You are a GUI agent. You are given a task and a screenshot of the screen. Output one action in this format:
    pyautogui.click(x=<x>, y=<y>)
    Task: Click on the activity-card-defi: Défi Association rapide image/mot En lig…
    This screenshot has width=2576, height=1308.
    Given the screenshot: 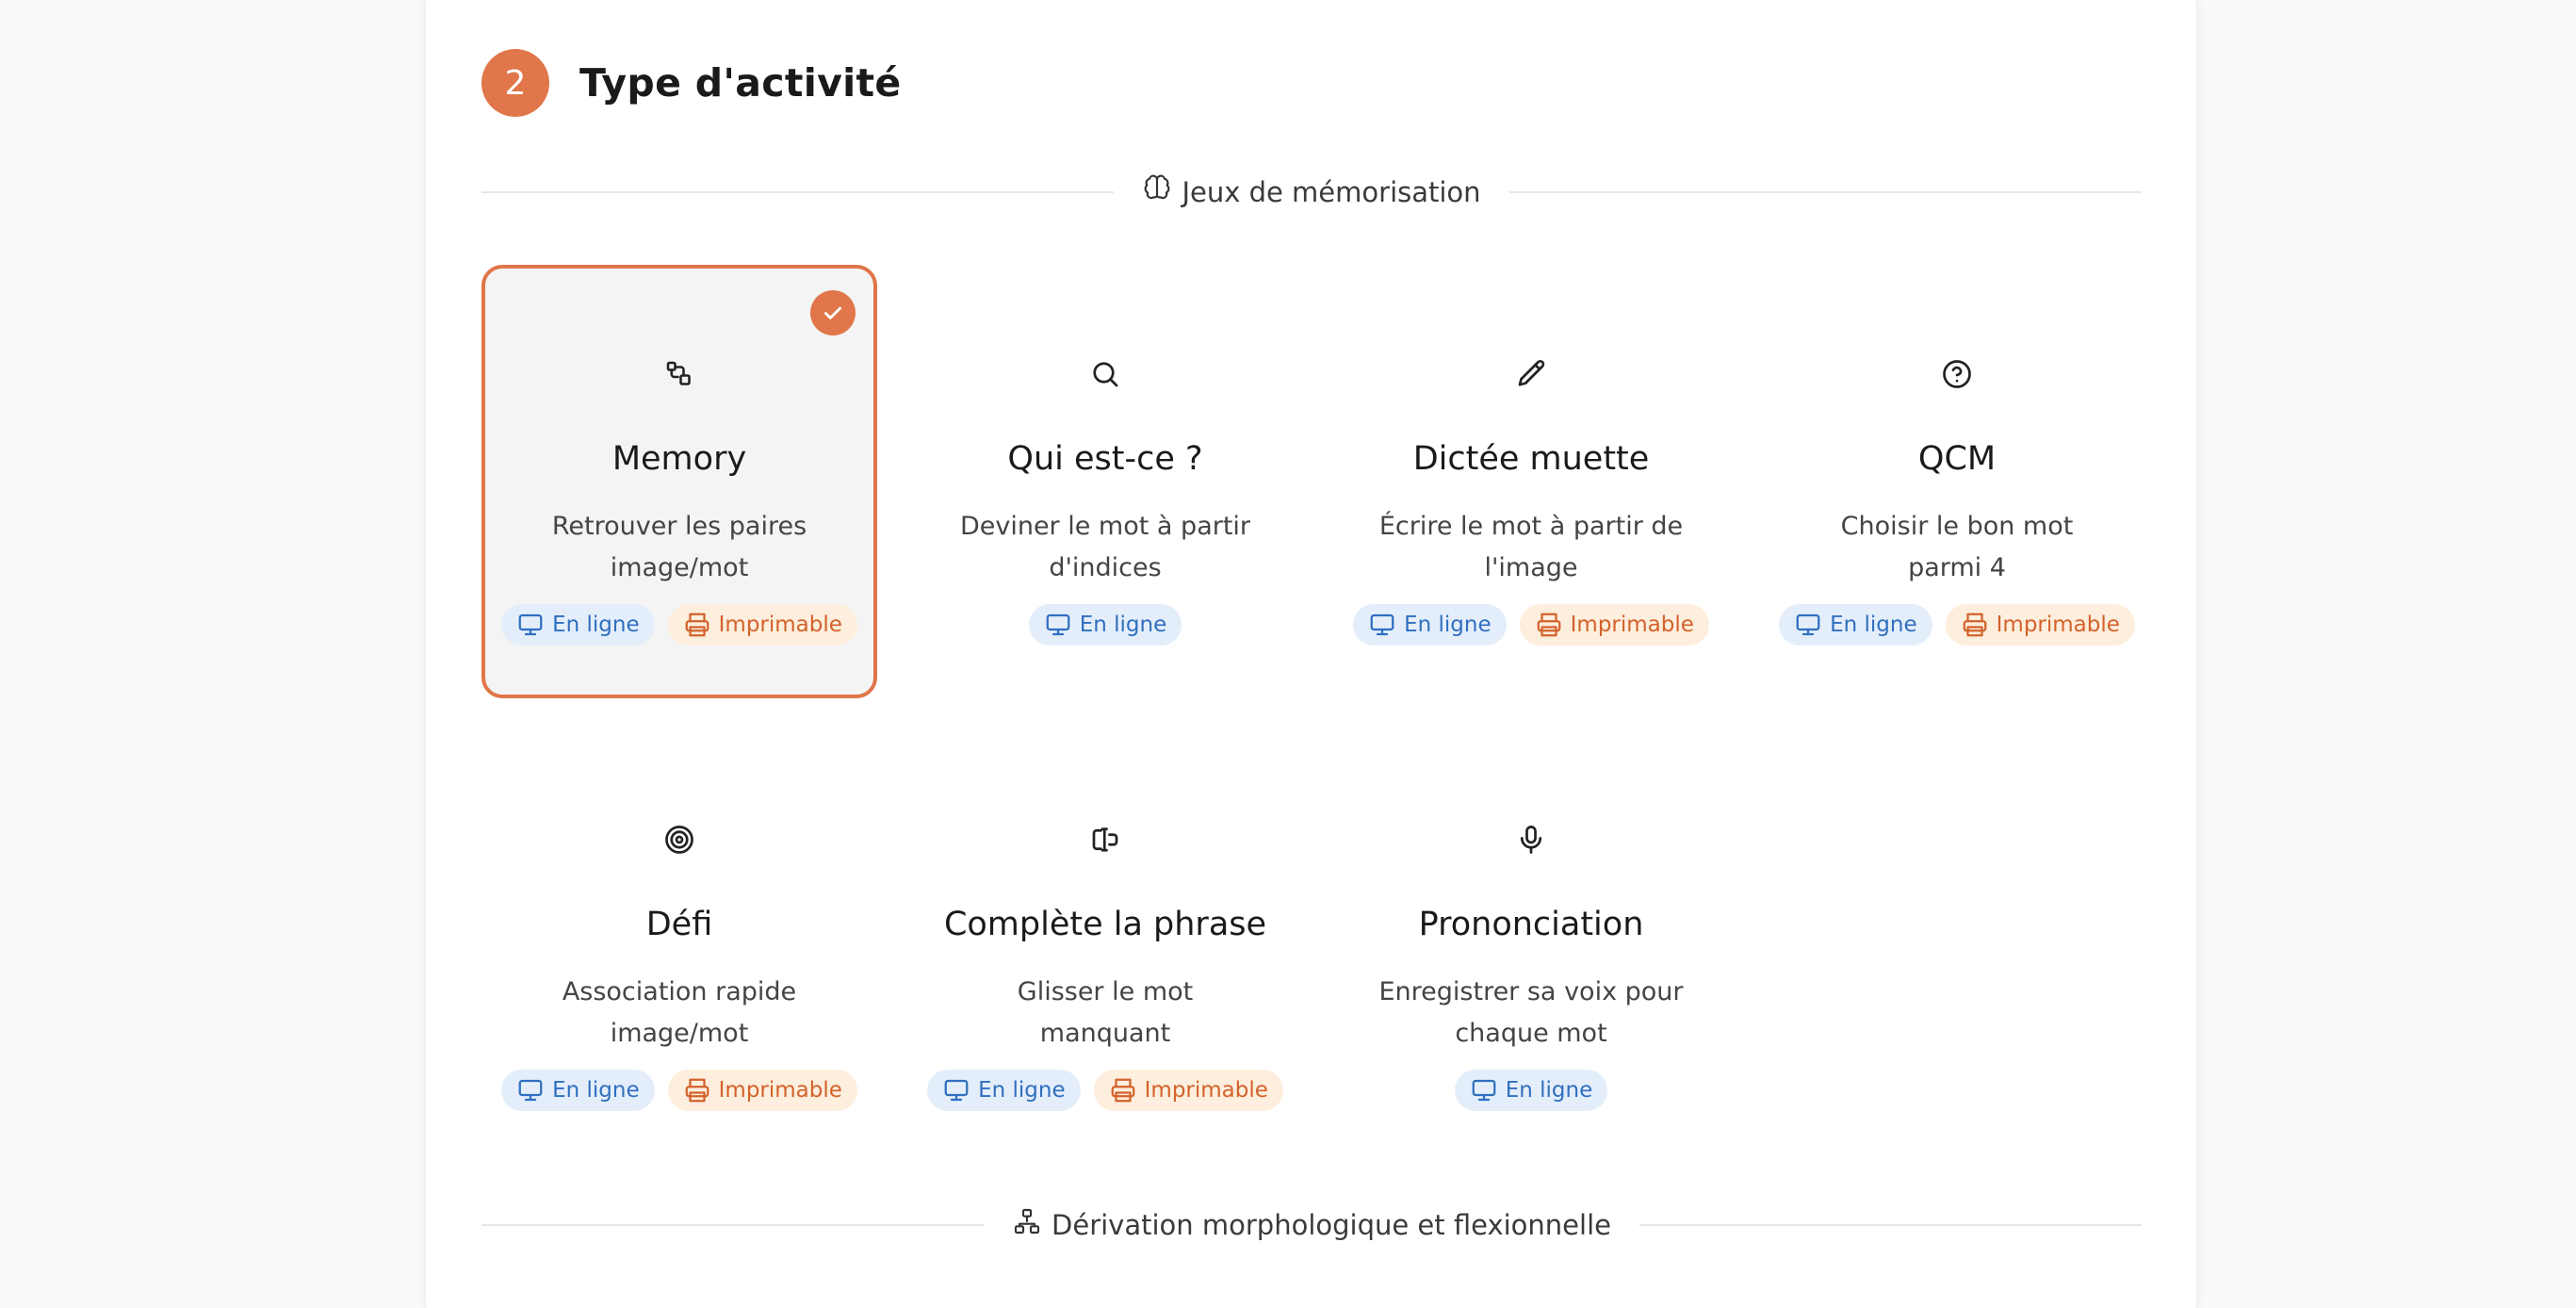 What is the action you would take?
    pyautogui.click(x=679, y=947)
    